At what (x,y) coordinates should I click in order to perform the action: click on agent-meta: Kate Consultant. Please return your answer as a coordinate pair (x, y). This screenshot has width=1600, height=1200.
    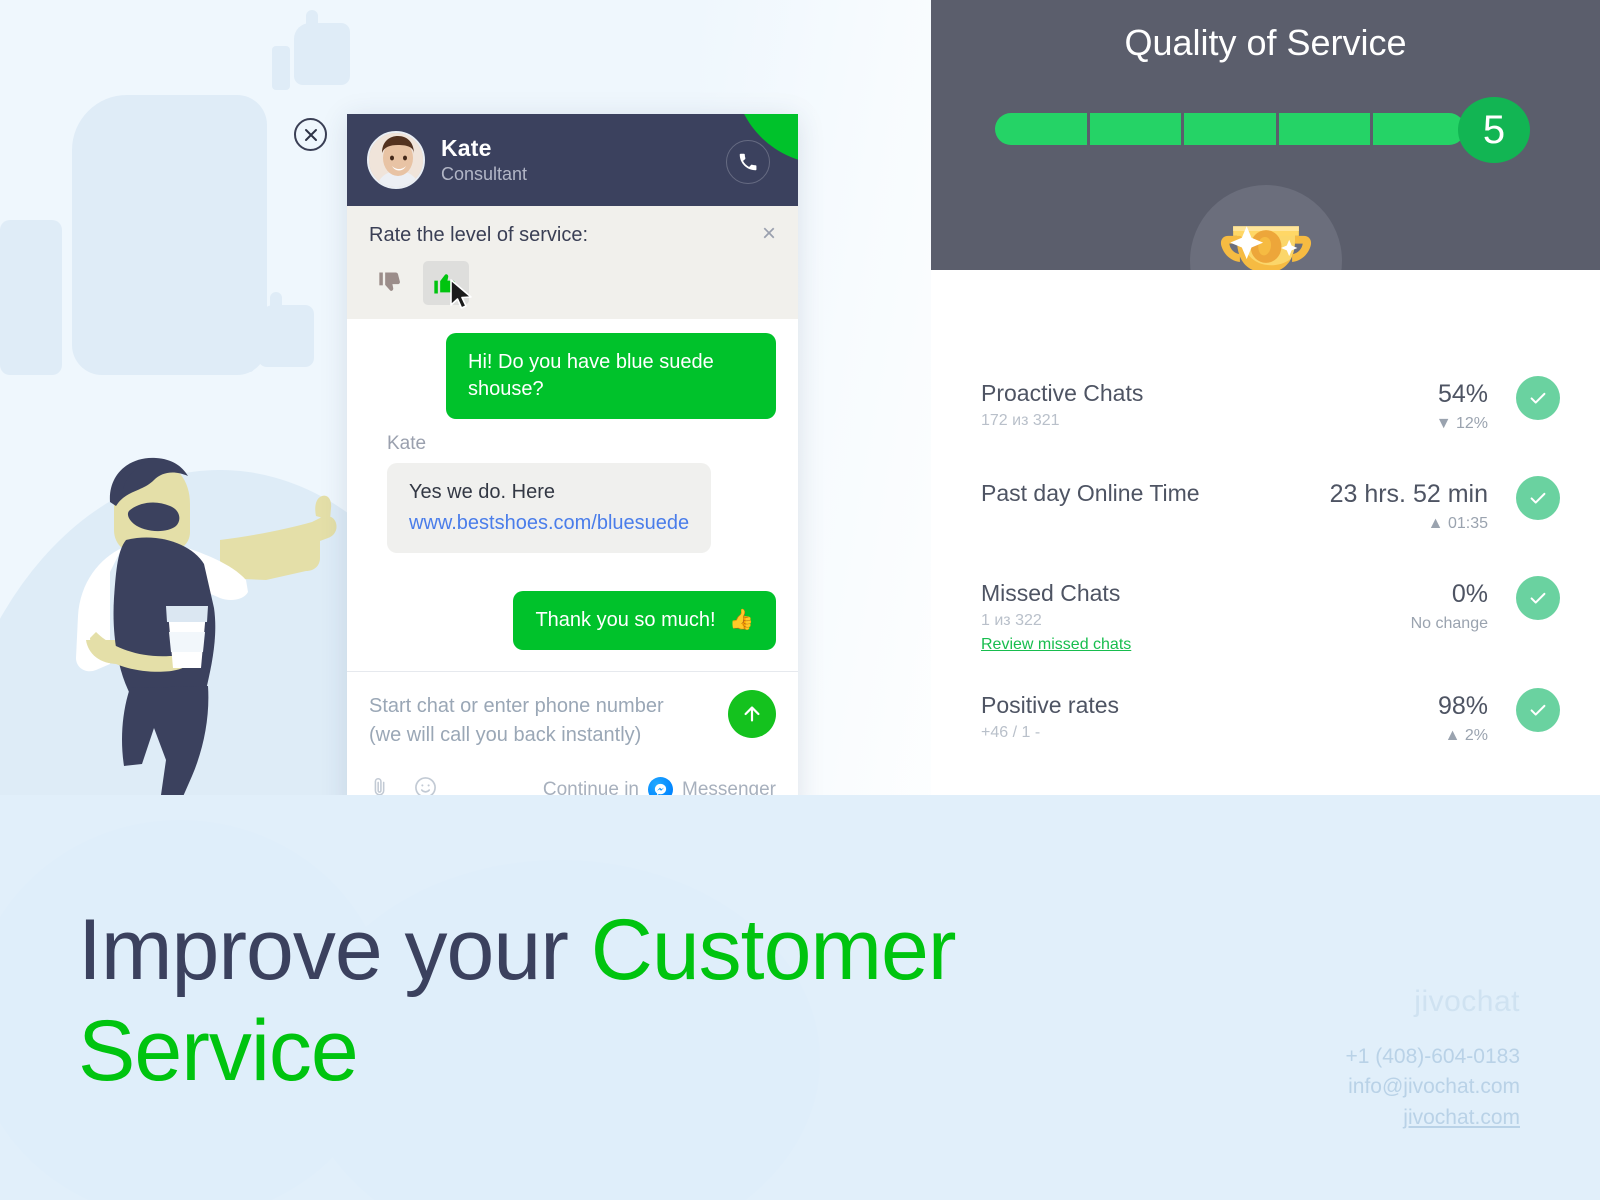
    Looking at the image, I should click on (484, 160).